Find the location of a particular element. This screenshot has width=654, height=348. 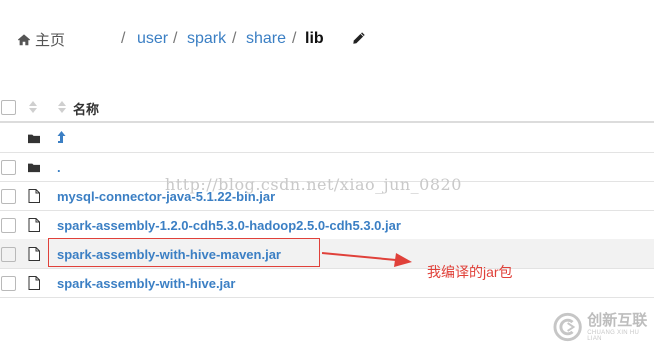

home-icon is located at coordinates (24, 39).